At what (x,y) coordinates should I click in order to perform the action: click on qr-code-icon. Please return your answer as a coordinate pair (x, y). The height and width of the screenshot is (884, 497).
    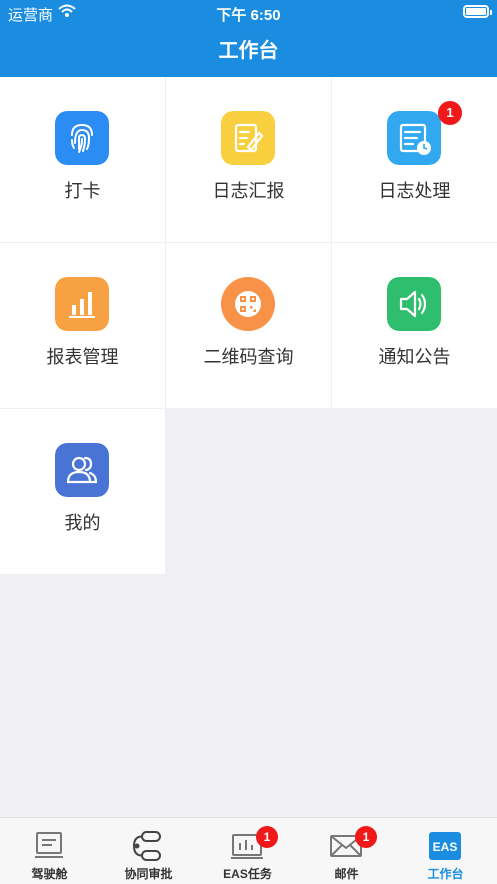
    Looking at the image, I should click on (248, 304).